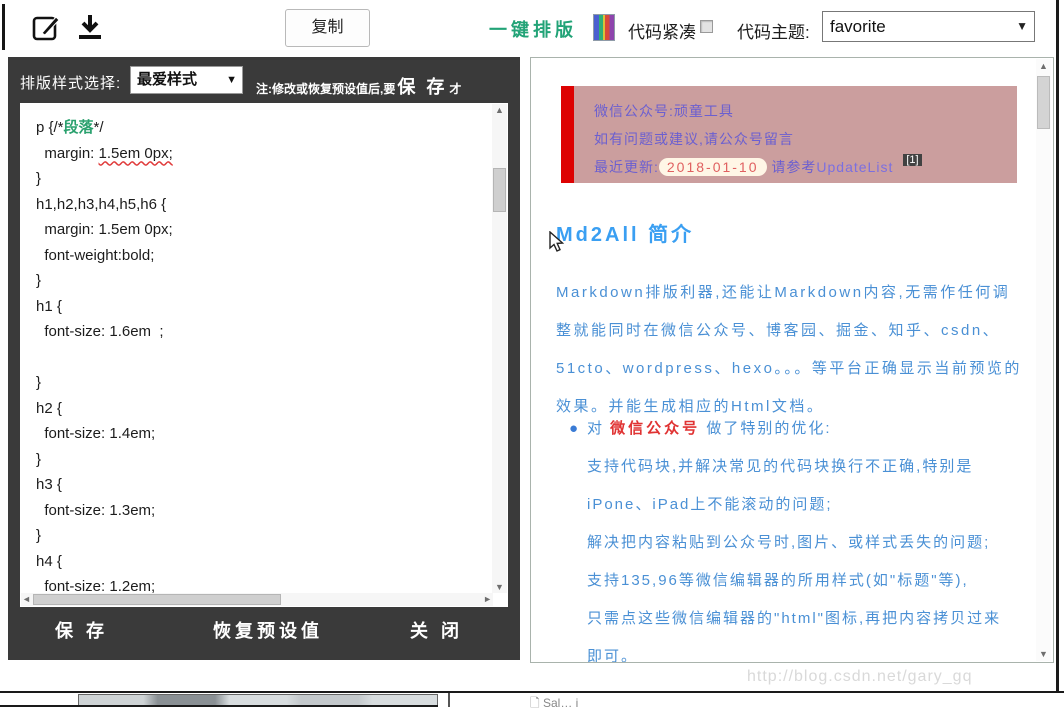  What do you see at coordinates (799, 168) in the screenshot?
I see `blockquote-line3: 最近更新: 2018-01-10 请参考UpdateList [1]` at bounding box center [799, 168].